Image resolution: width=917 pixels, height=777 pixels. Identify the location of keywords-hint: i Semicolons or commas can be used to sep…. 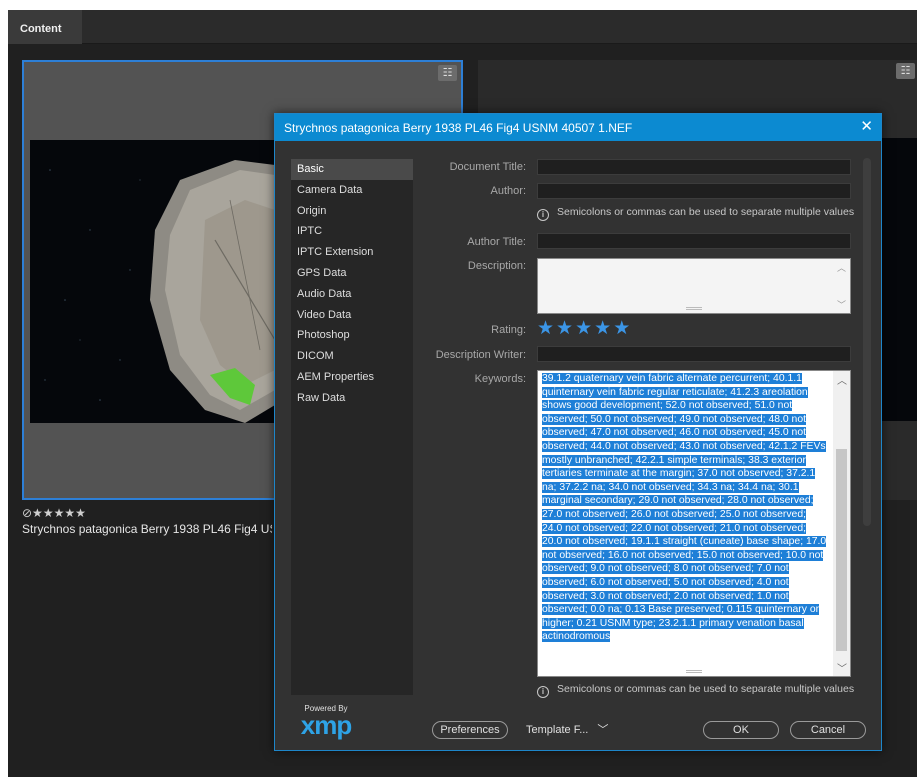
(695, 690).